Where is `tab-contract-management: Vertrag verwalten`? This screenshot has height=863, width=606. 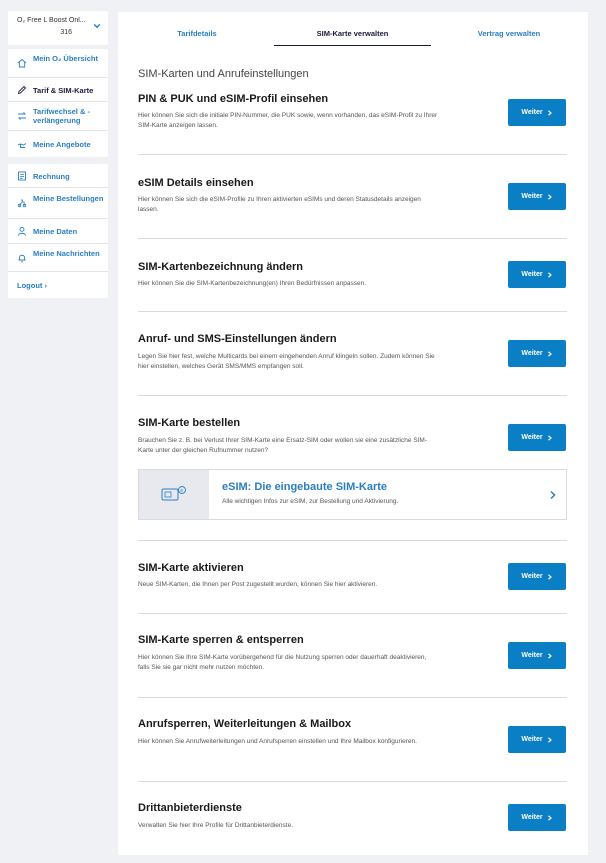 tab-contract-management: Vertrag verwalten is located at coordinates (509, 33).